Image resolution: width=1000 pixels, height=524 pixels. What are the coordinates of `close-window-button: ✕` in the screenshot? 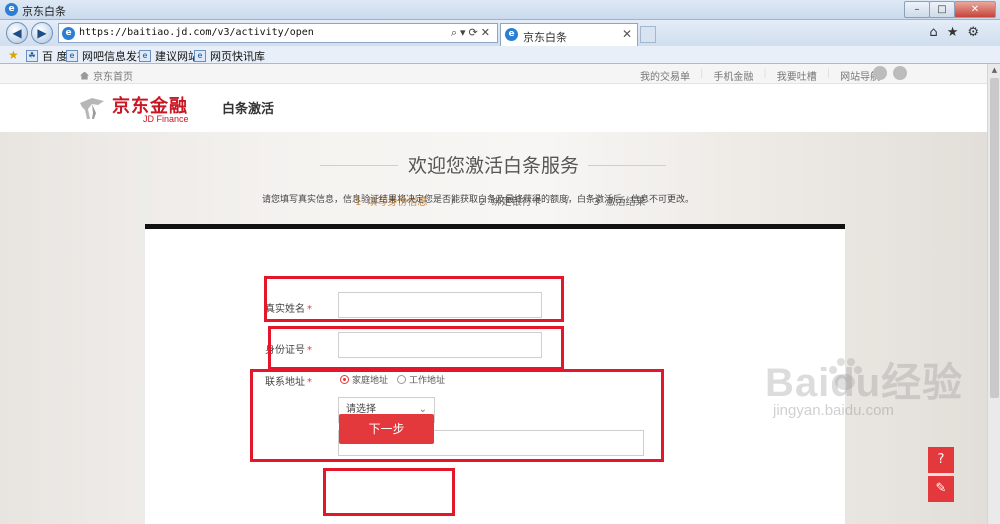 It's located at (975, 9).